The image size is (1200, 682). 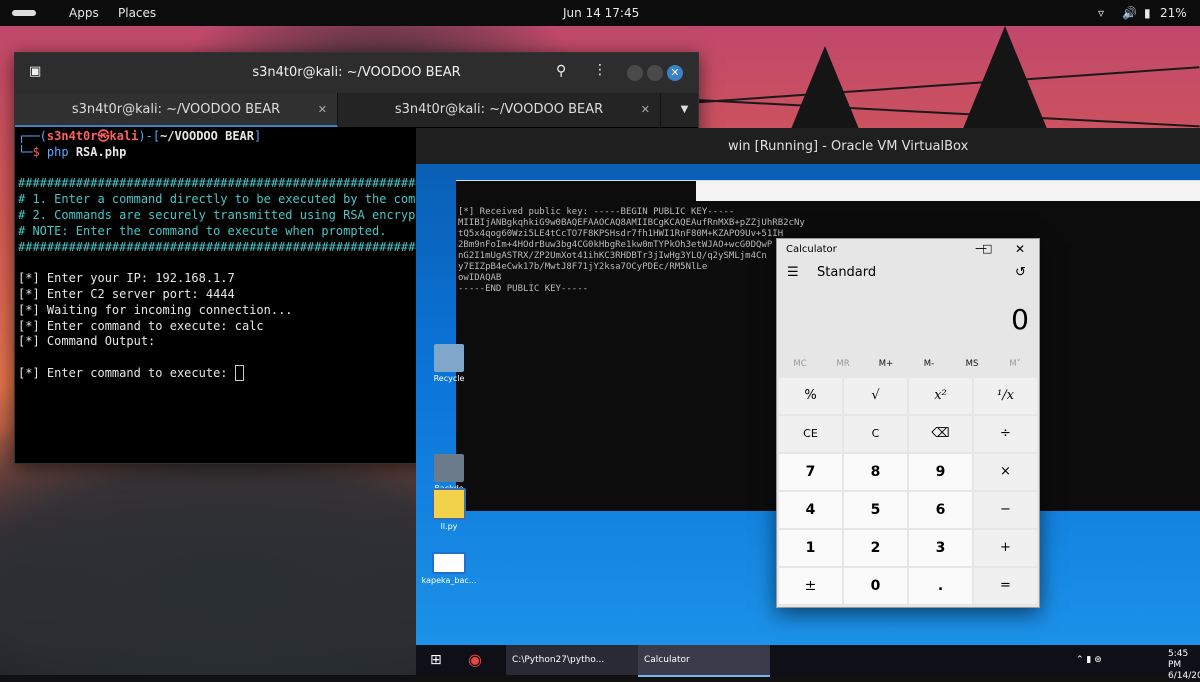 What do you see at coordinates (940, 472) in the screenshot?
I see `digit-9-button: 9` at bounding box center [940, 472].